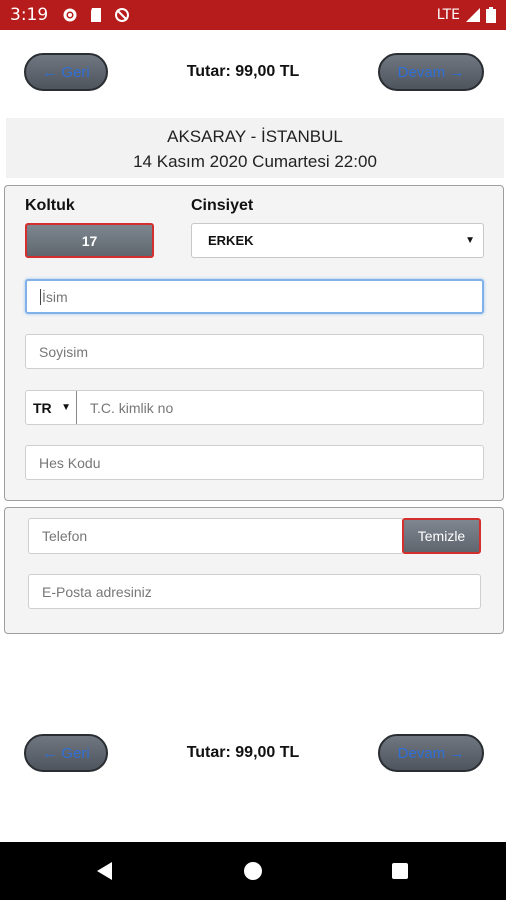  What do you see at coordinates (231, 240) in the screenshot?
I see `gender-value: ERKEK` at bounding box center [231, 240].